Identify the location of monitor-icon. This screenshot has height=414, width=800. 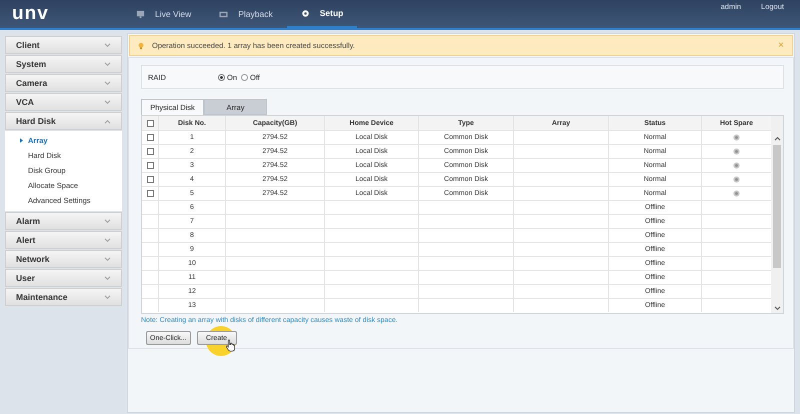
(140, 14).